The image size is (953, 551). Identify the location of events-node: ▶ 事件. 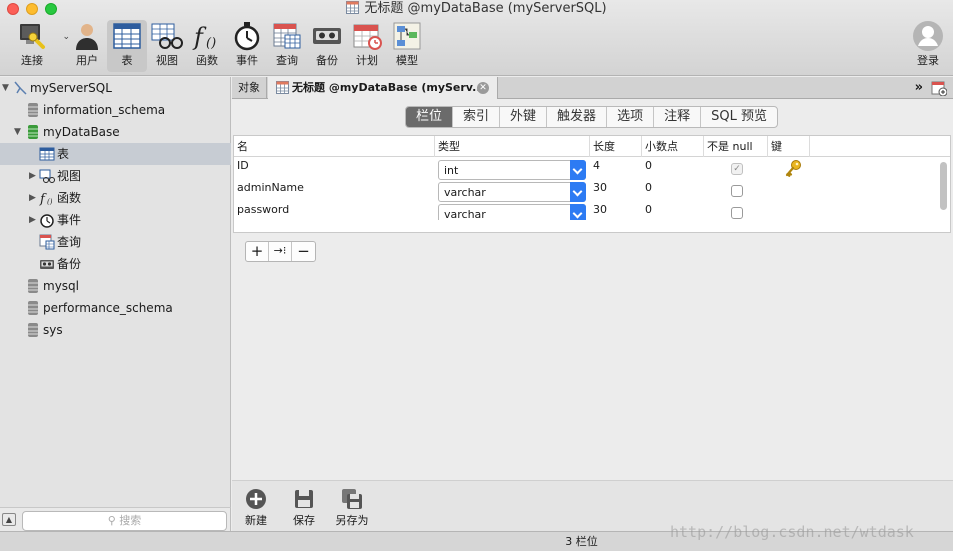
(115, 220).